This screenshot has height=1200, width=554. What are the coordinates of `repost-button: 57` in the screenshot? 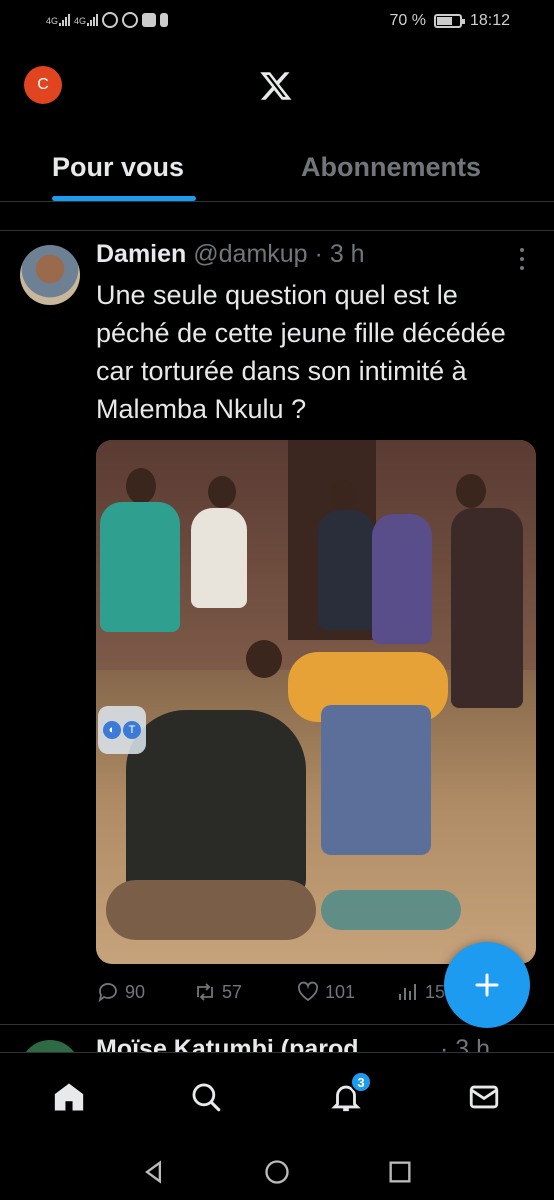 It's located at (217, 992).